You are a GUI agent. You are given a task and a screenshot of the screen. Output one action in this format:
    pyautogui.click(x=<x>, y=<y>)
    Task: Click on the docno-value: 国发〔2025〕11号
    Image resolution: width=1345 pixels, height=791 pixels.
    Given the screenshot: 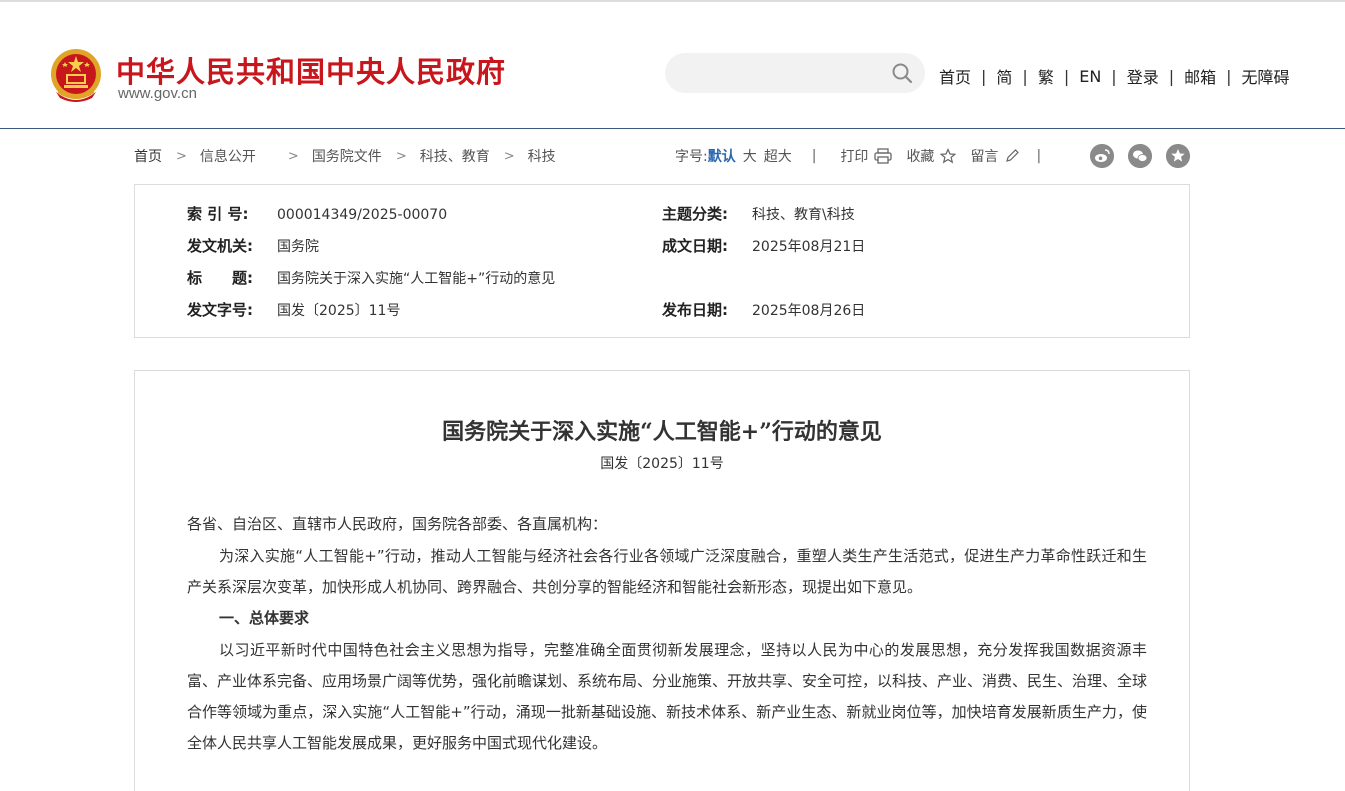 What is the action you would take?
    pyautogui.click(x=339, y=311)
    